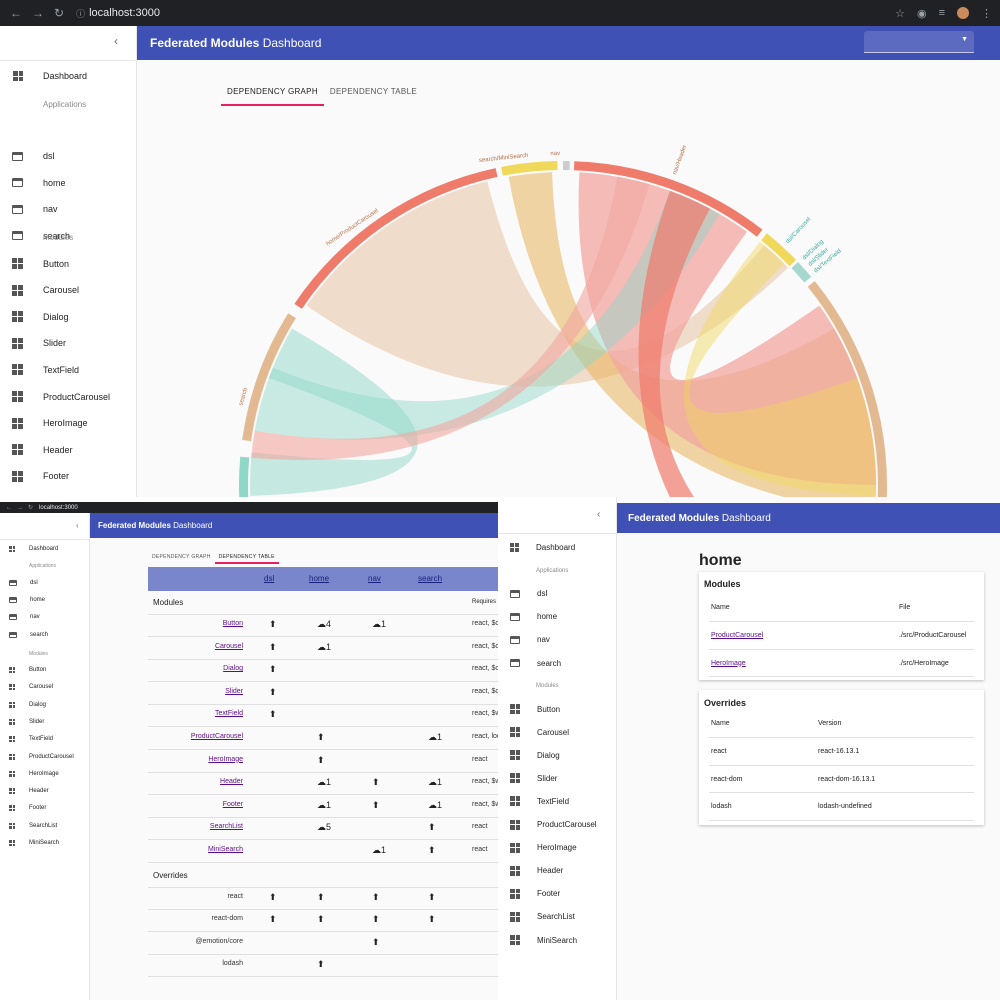 The height and width of the screenshot is (1000, 1000). Describe the element at coordinates (324, 804) in the screenshot. I see `consumes-icon: ☁1` at that location.